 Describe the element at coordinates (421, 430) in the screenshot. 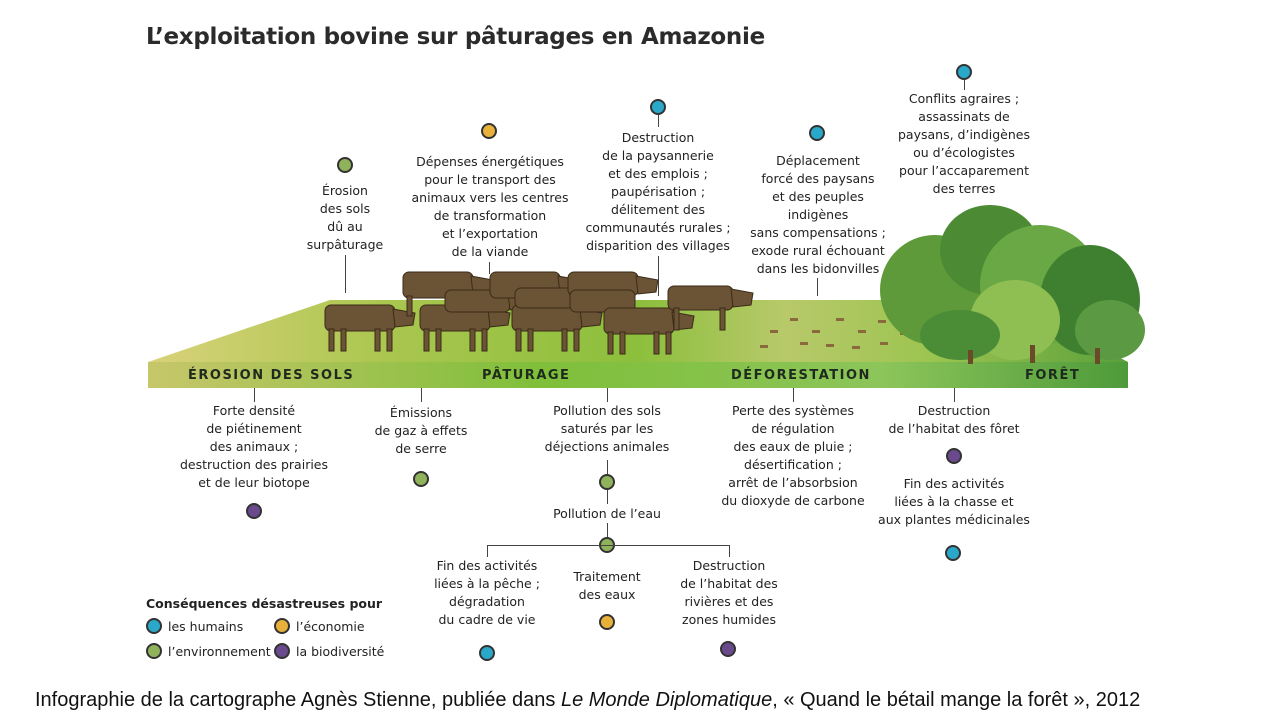

I see `label-emissions: Émissions de gaz à effets de serre` at that location.